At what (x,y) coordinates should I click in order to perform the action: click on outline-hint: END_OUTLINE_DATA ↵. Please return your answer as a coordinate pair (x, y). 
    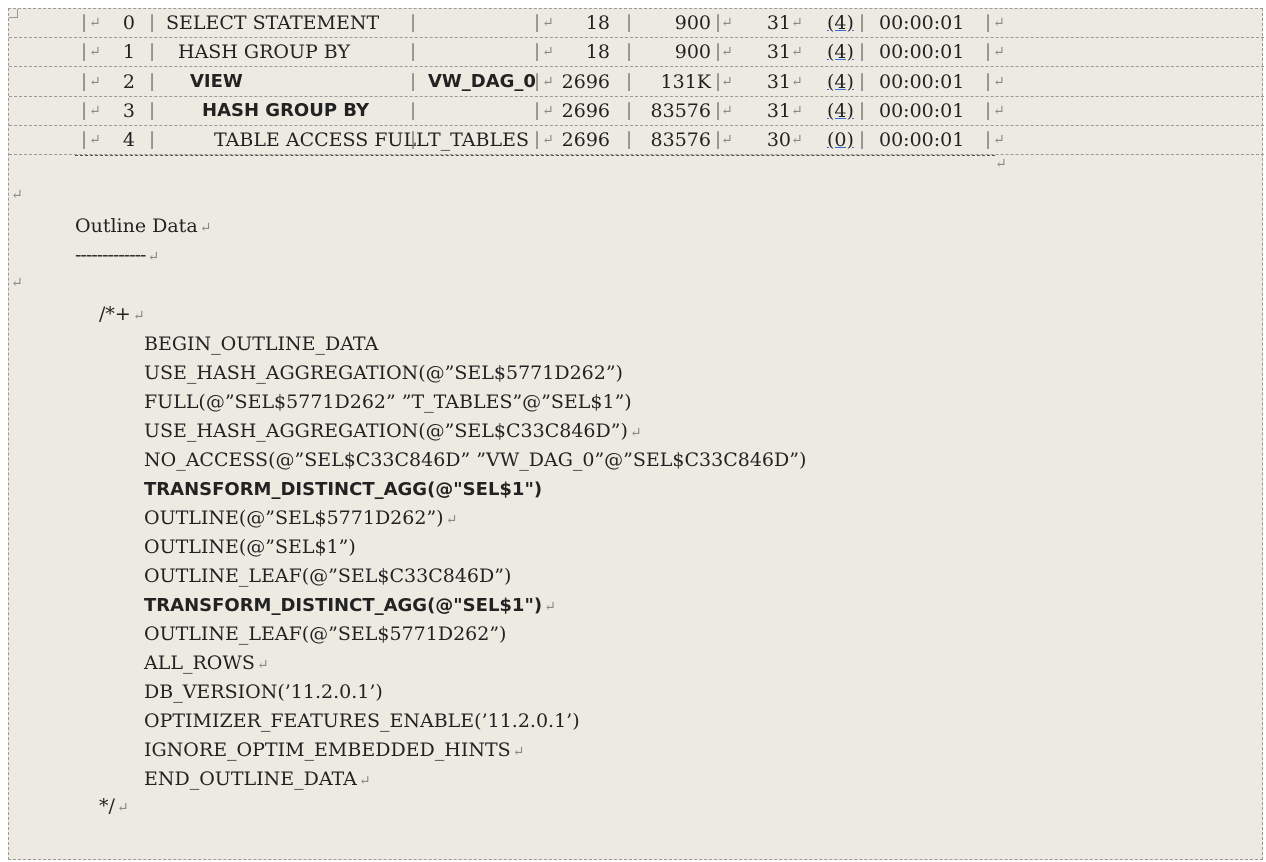
    Looking at the image, I should click on (257, 780).